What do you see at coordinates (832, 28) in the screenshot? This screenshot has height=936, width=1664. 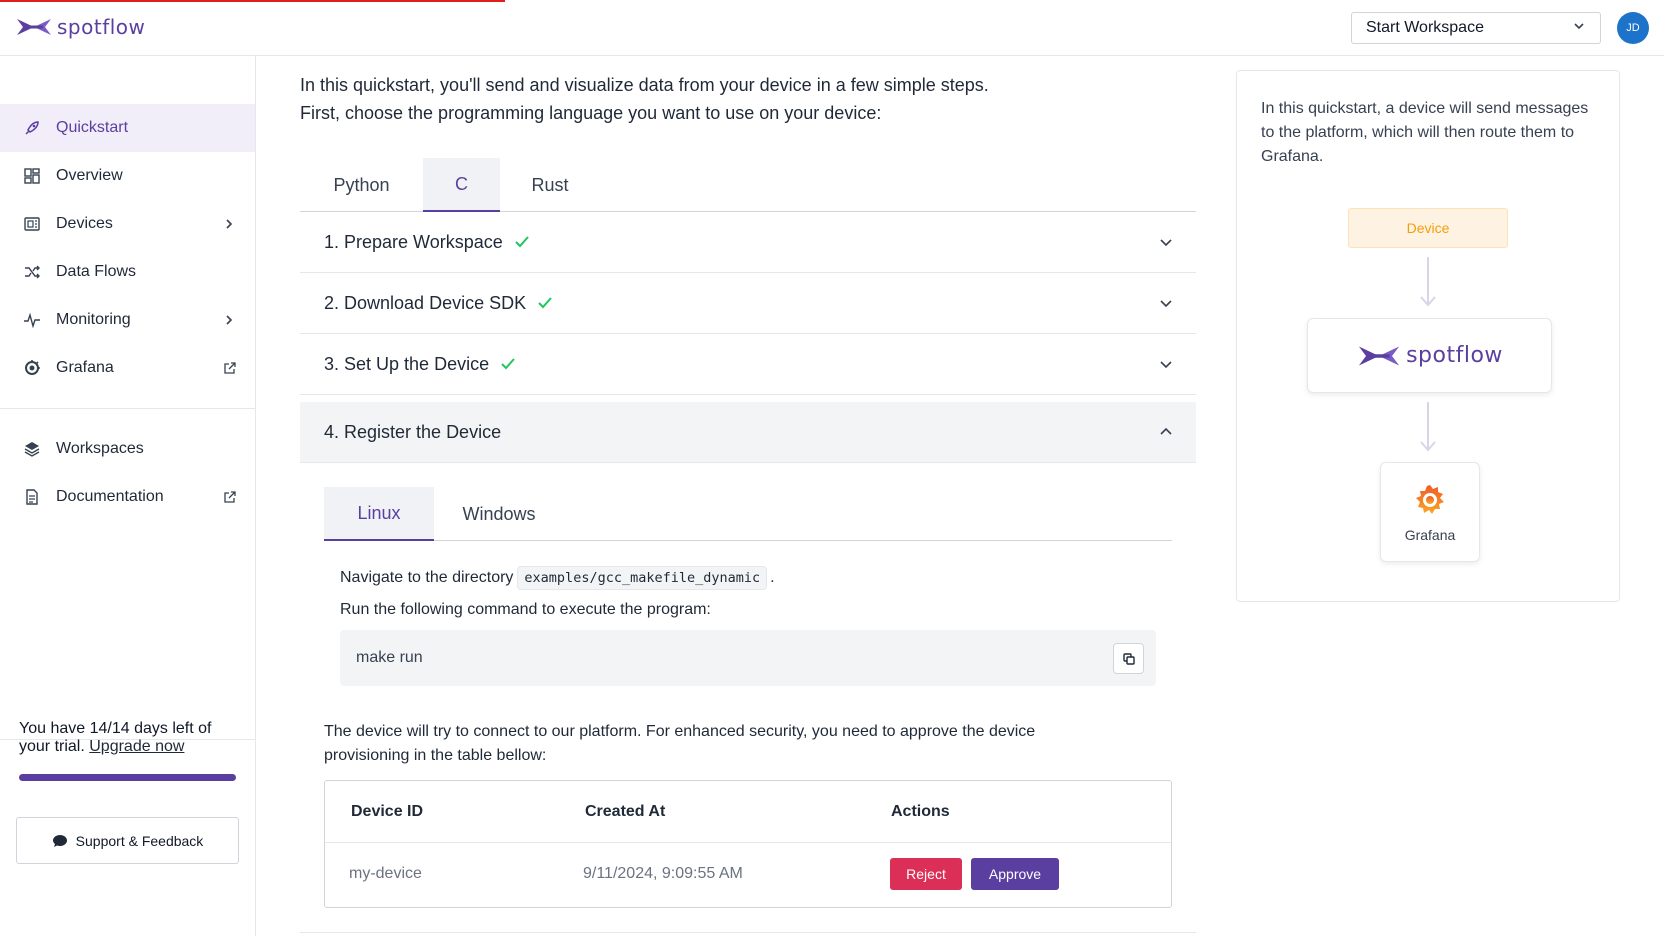 I see `top-header: spotflow Start Workspace JD` at bounding box center [832, 28].